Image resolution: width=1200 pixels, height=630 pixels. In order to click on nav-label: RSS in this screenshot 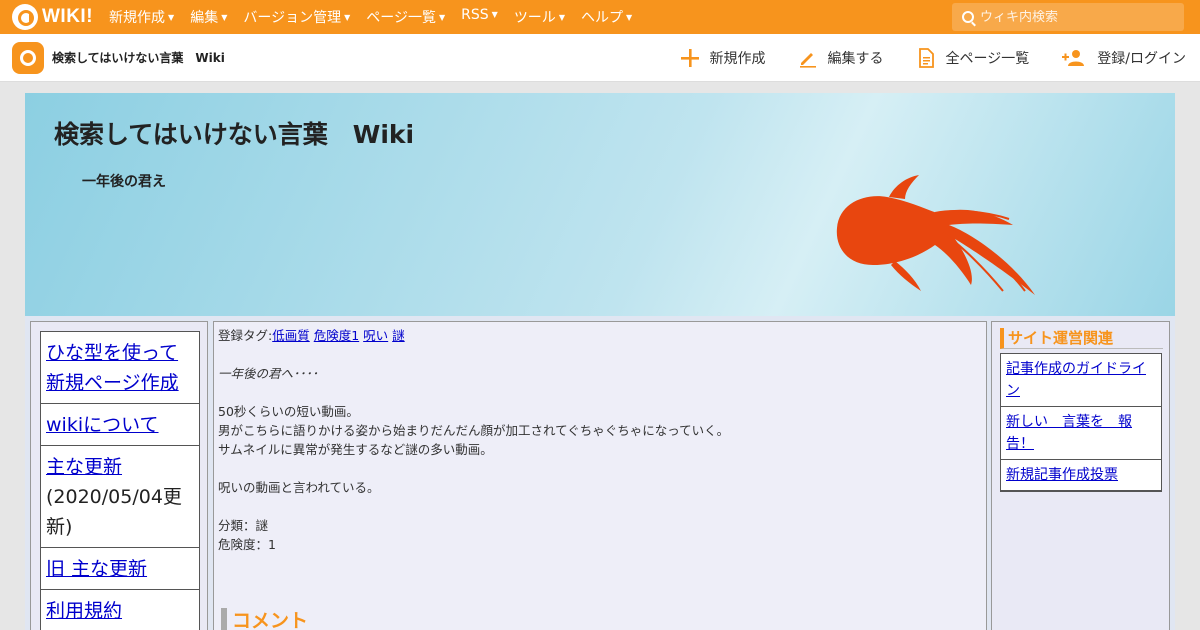, I will do `click(475, 15)`.